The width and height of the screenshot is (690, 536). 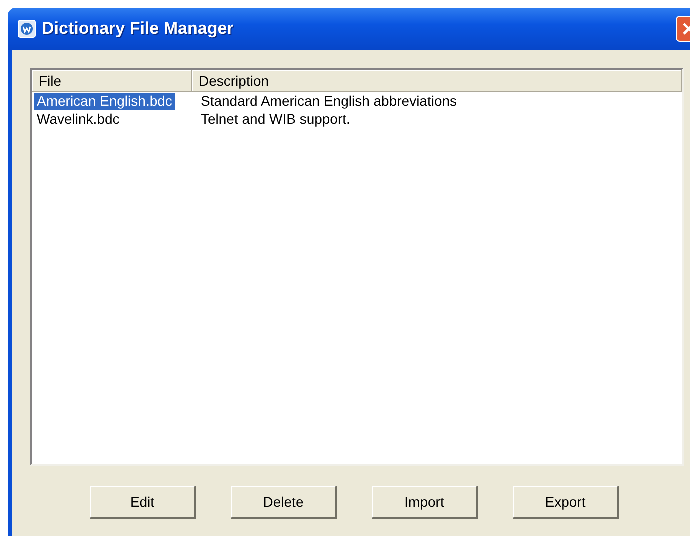 What do you see at coordinates (276, 119) in the screenshot?
I see `file-description: Telnet and WIB support.` at bounding box center [276, 119].